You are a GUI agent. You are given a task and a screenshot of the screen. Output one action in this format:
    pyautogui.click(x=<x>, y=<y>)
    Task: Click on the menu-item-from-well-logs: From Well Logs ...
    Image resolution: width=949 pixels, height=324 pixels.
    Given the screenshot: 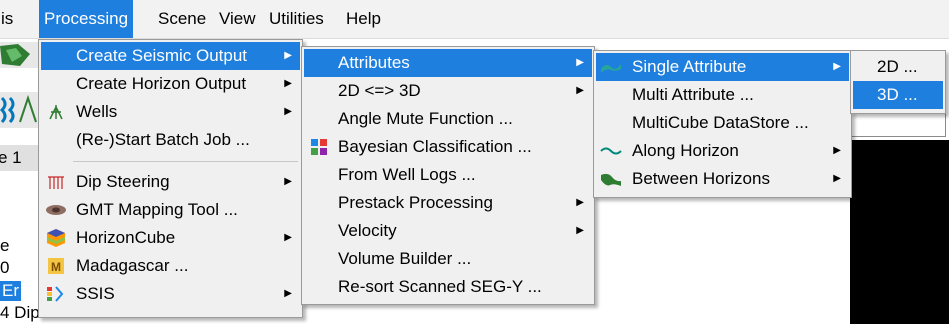 What is the action you would take?
    pyautogui.click(x=448, y=175)
    